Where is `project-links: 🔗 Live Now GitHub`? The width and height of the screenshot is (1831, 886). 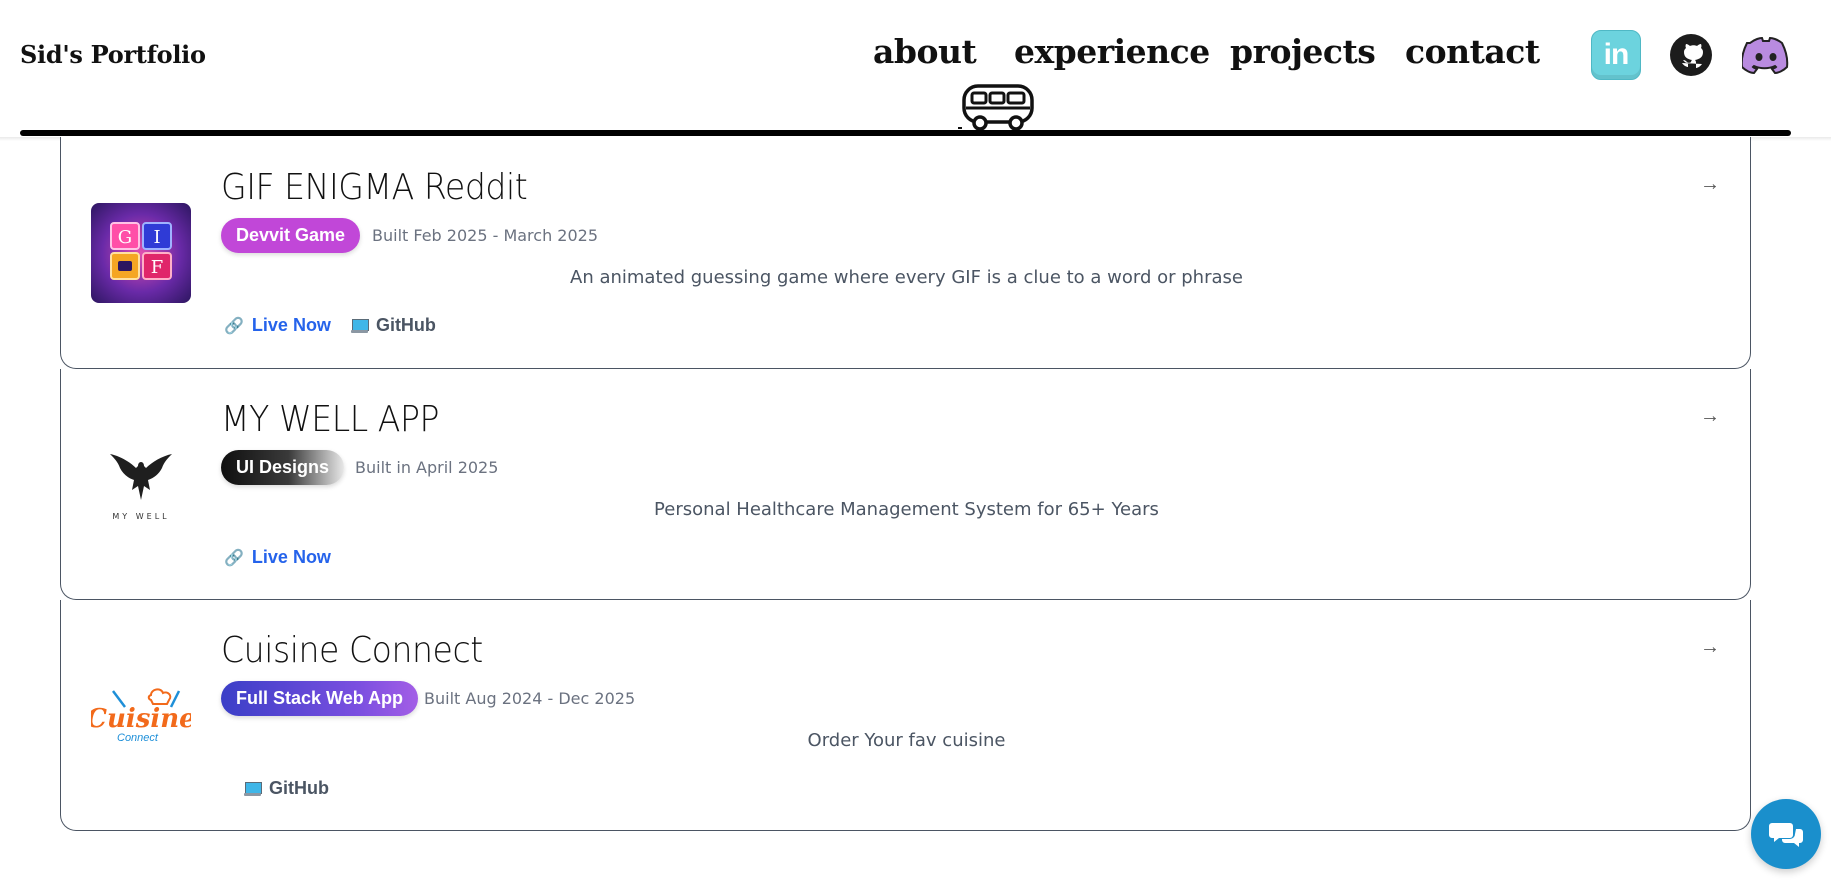 project-links: 🔗 Live Now GitHub is located at coordinates (330, 325).